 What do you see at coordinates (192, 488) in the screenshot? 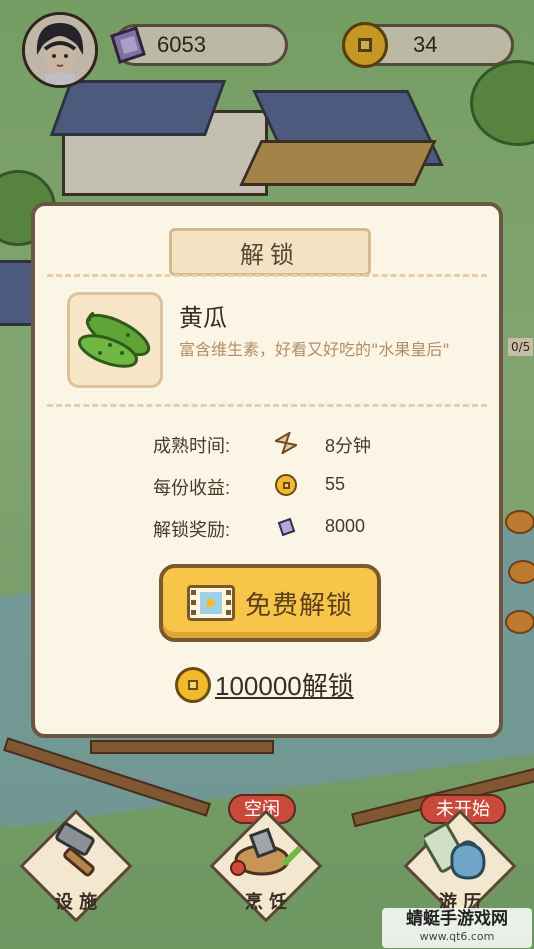
I see `stat-label-income: 每份收益:` at bounding box center [192, 488].